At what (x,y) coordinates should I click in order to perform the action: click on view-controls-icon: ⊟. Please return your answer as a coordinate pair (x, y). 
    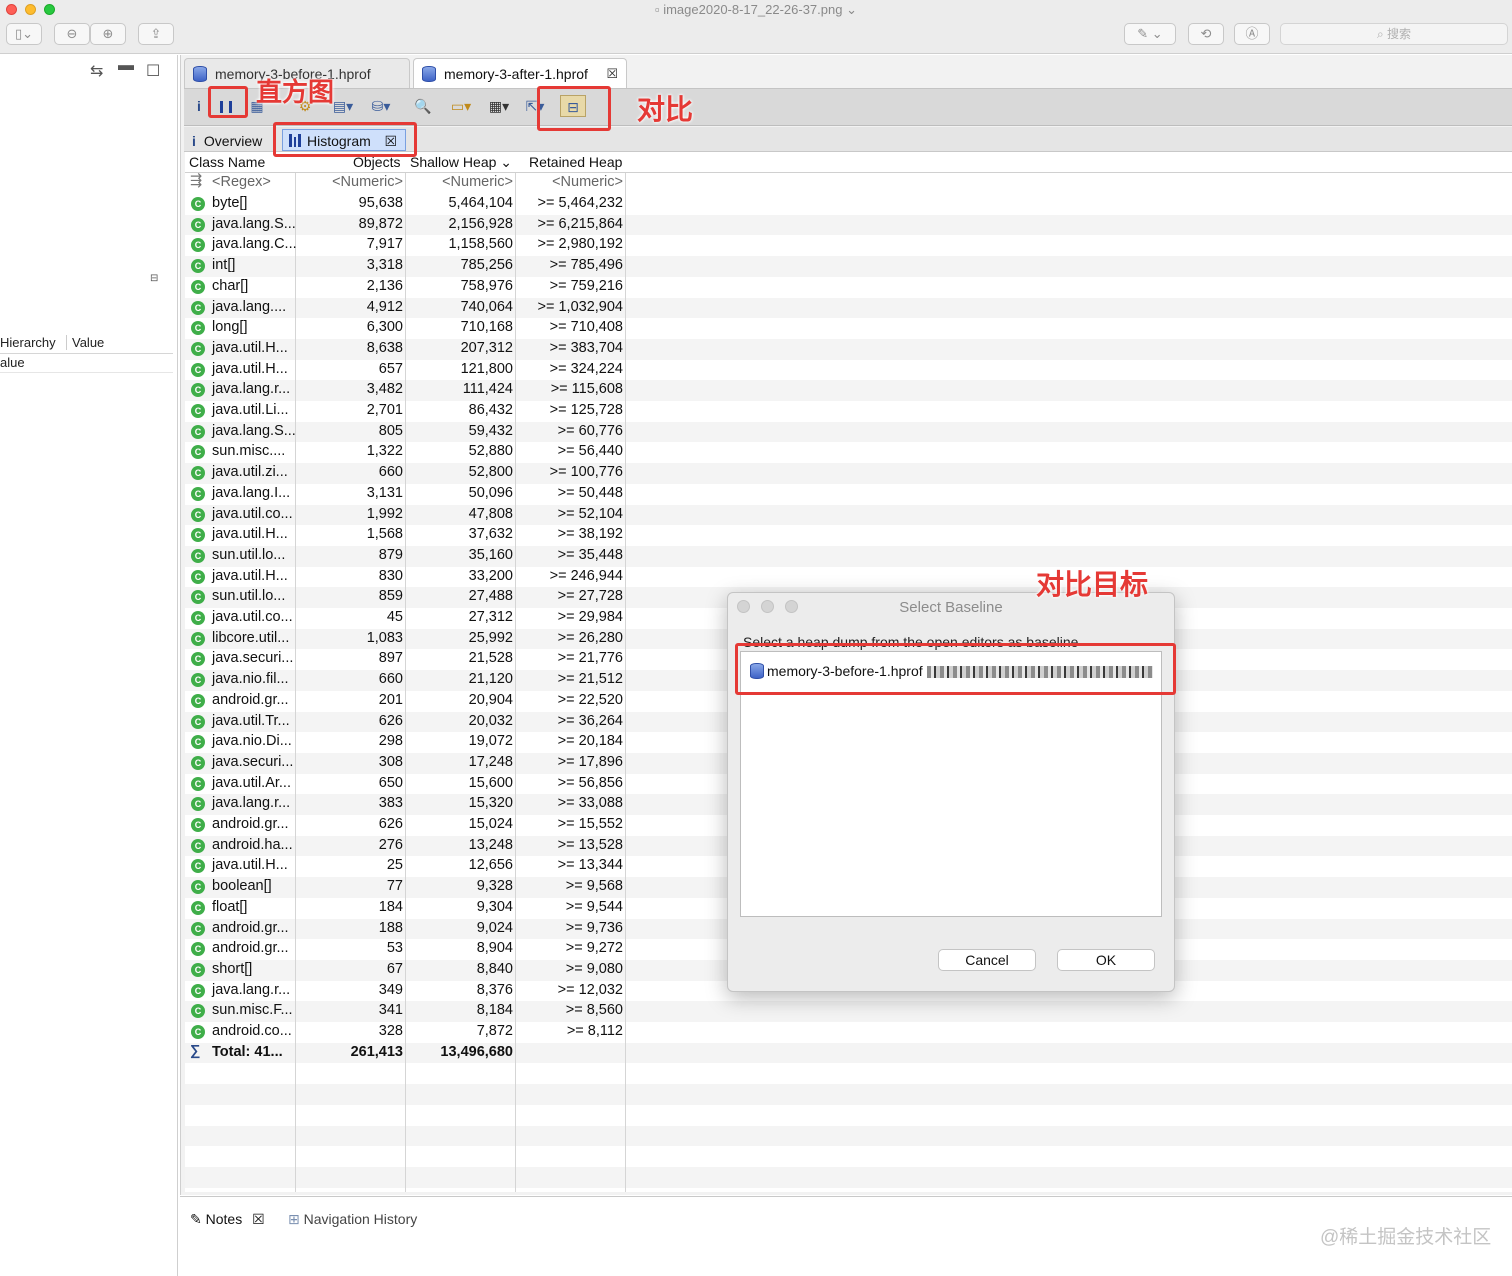
    Looking at the image, I should click on (154, 278).